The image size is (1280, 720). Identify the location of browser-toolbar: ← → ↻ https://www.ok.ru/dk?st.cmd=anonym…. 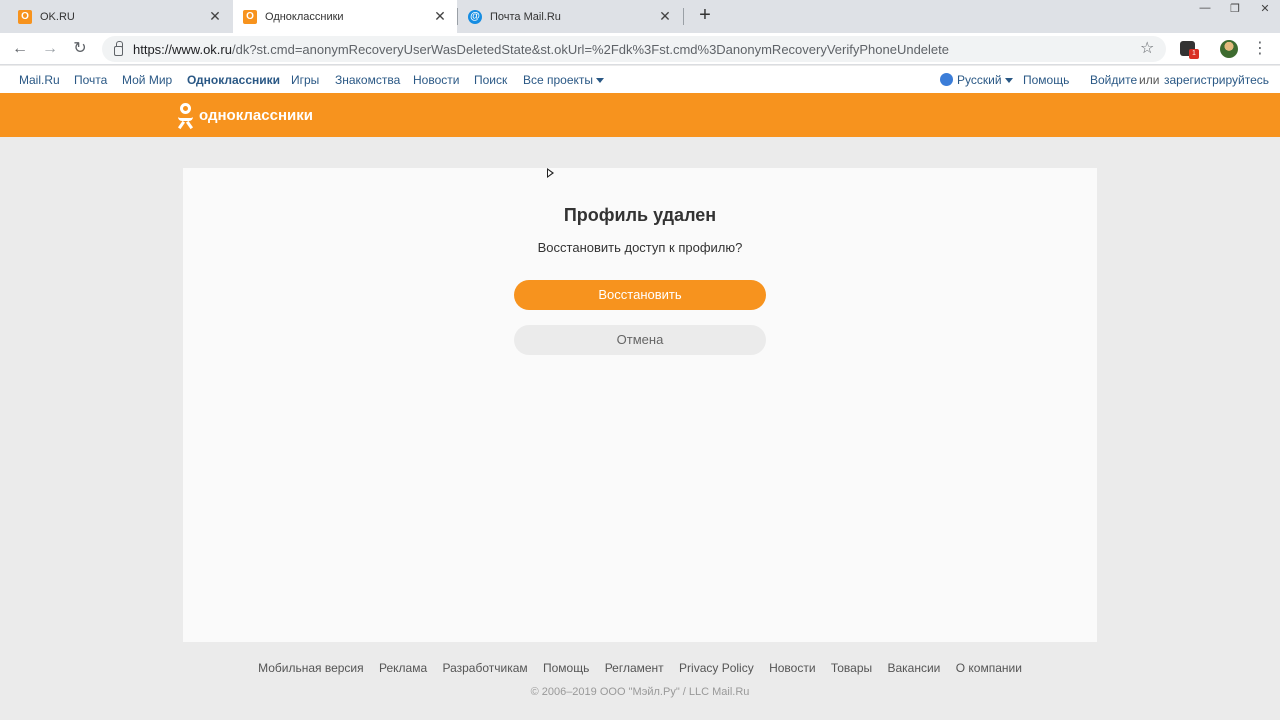
(640, 49).